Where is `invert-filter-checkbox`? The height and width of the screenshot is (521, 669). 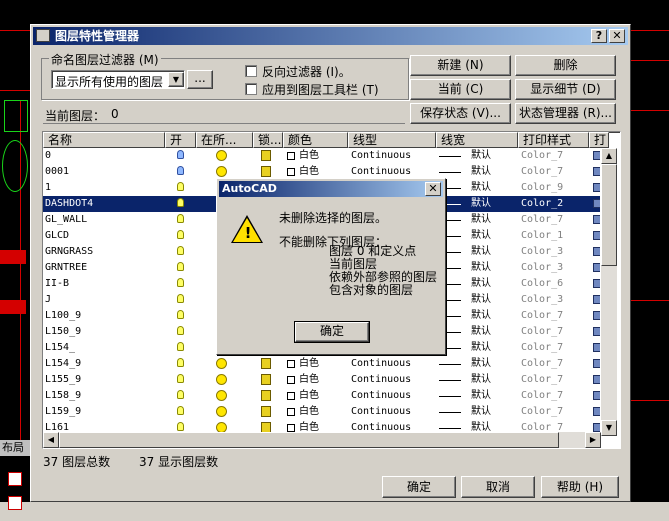 invert-filter-checkbox is located at coordinates (251, 71).